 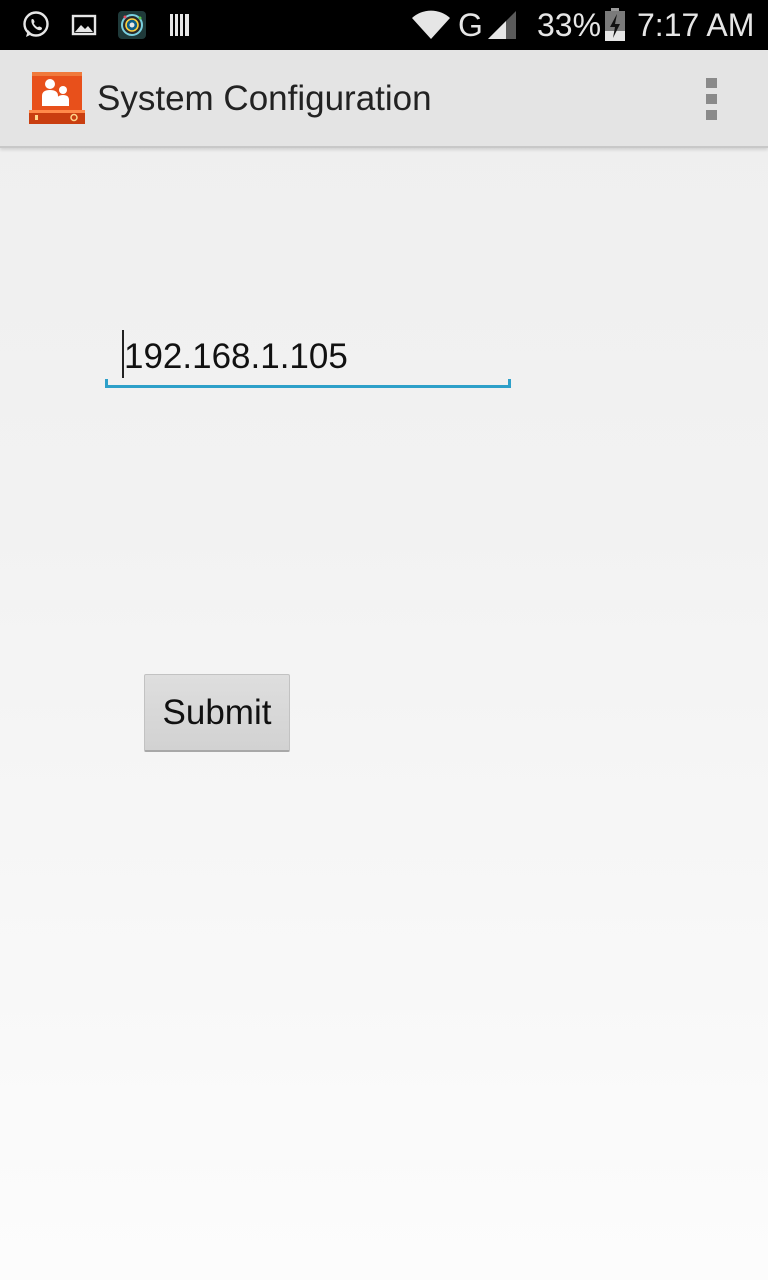 I want to click on action-bar: System Configuration, so click(x=384, y=99).